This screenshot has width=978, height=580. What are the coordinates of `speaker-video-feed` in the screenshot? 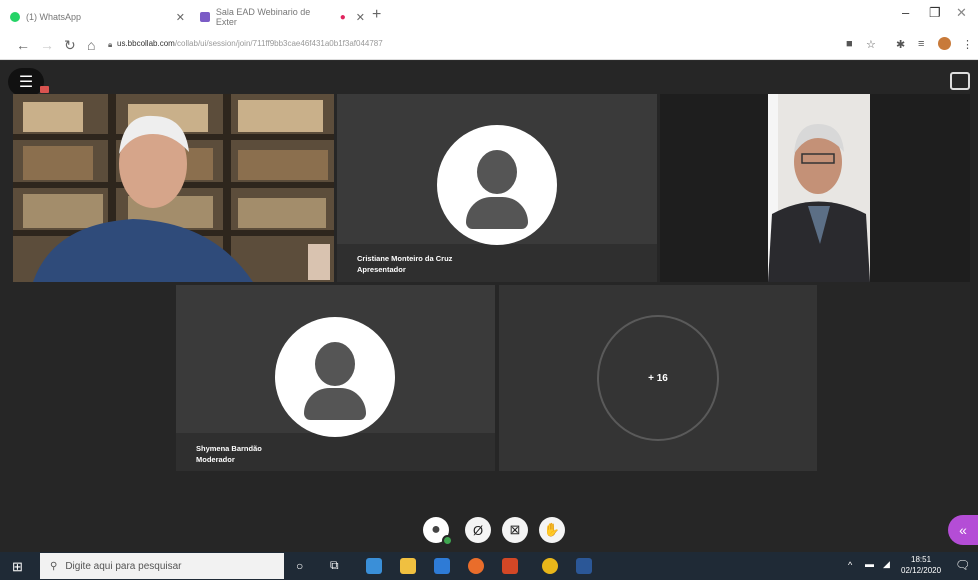 It's located at (173, 188).